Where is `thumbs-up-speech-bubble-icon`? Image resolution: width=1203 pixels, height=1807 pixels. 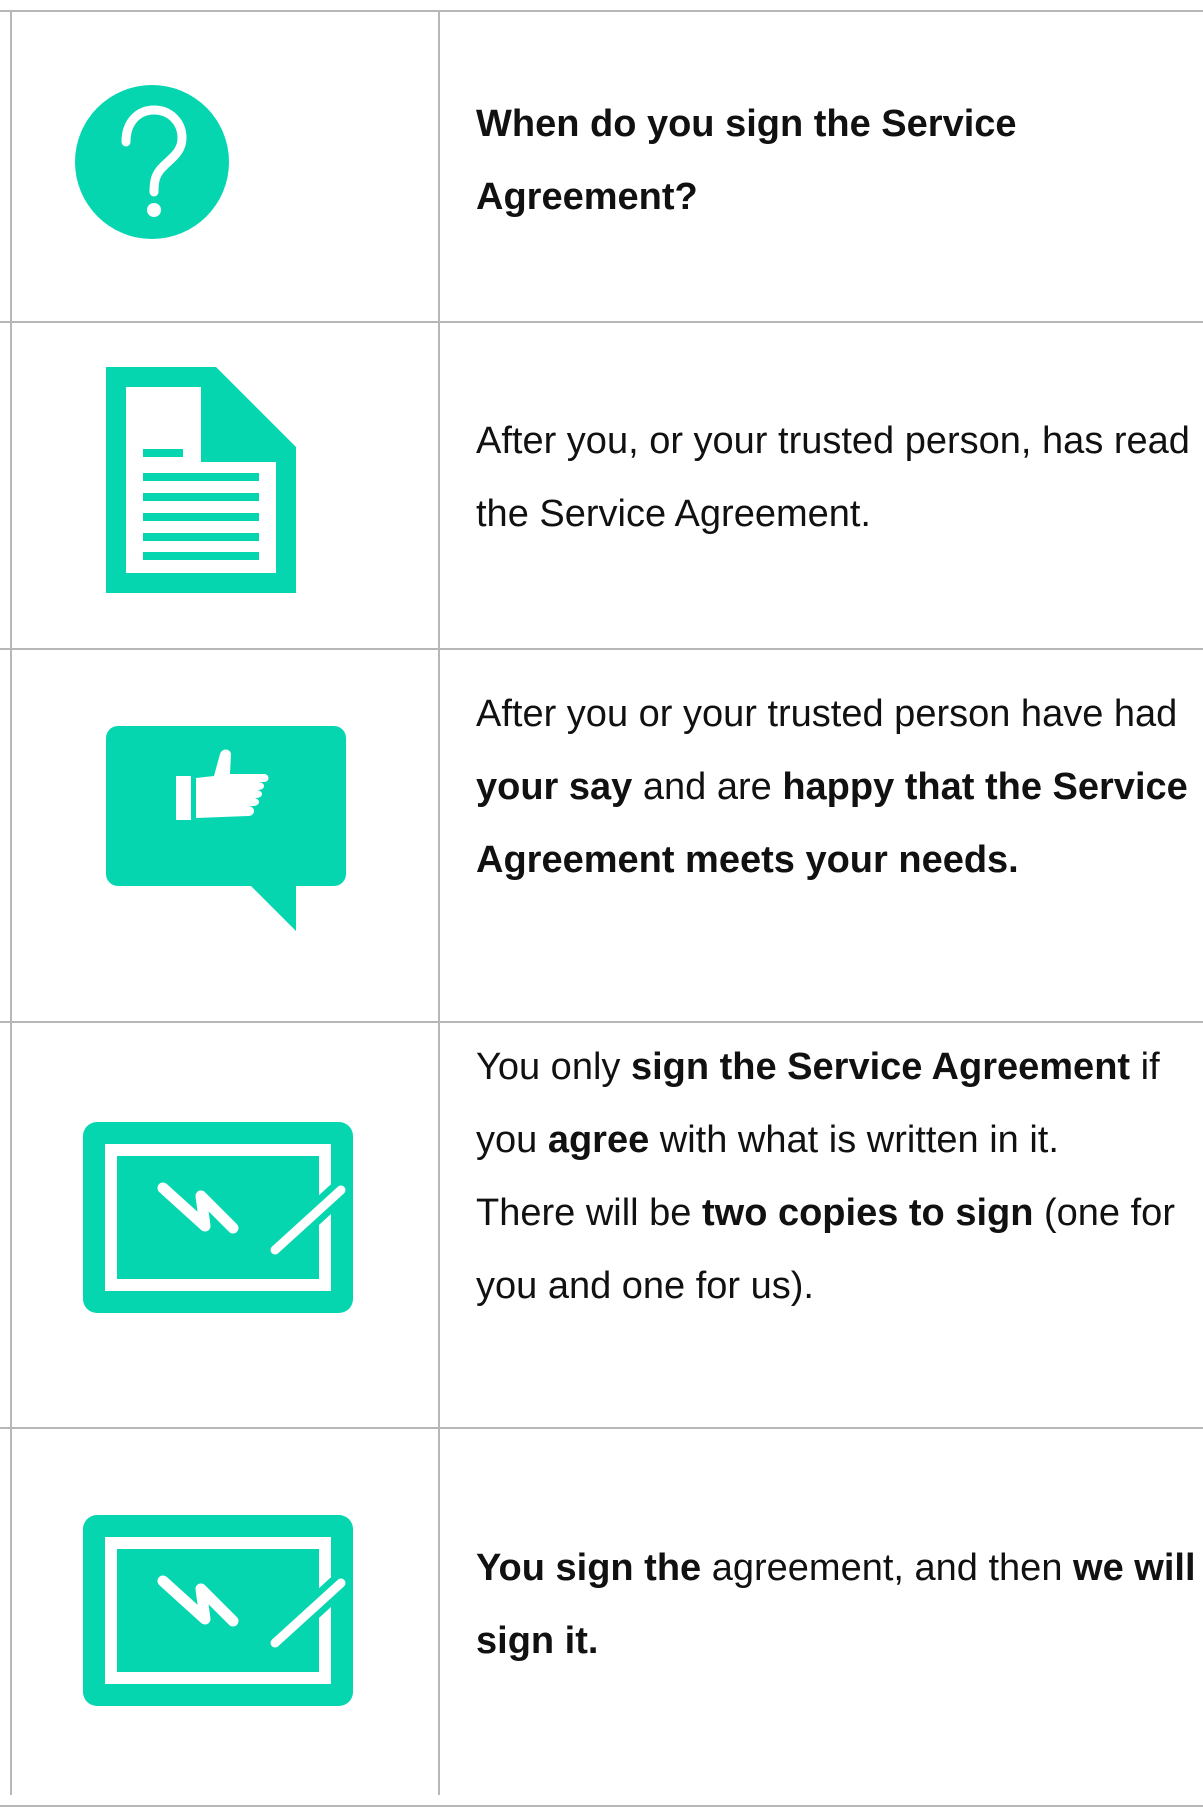
thumbs-up-speech-bubble-icon is located at coordinates (226, 828).